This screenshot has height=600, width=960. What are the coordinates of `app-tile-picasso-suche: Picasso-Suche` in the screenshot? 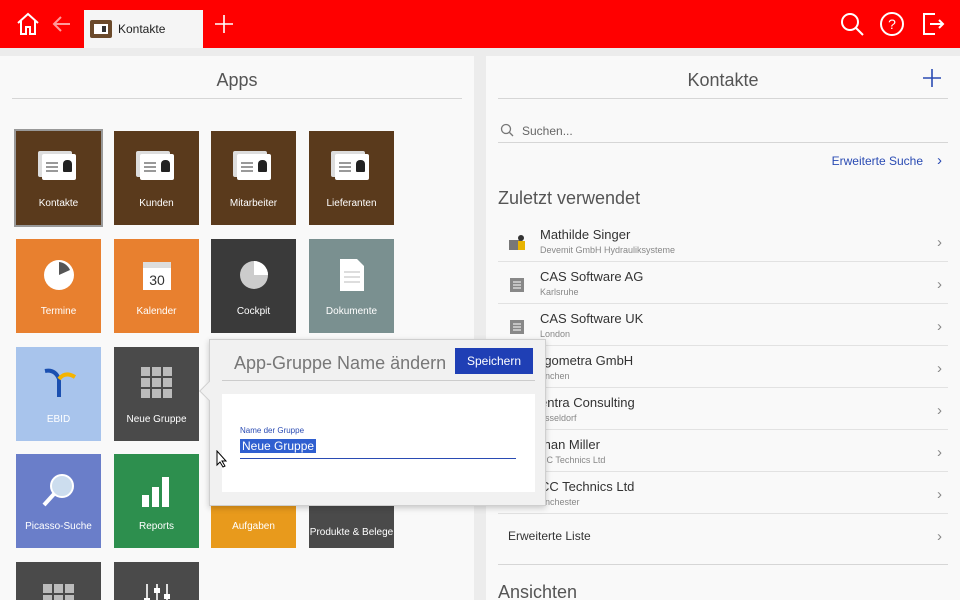 It's located at (58, 501).